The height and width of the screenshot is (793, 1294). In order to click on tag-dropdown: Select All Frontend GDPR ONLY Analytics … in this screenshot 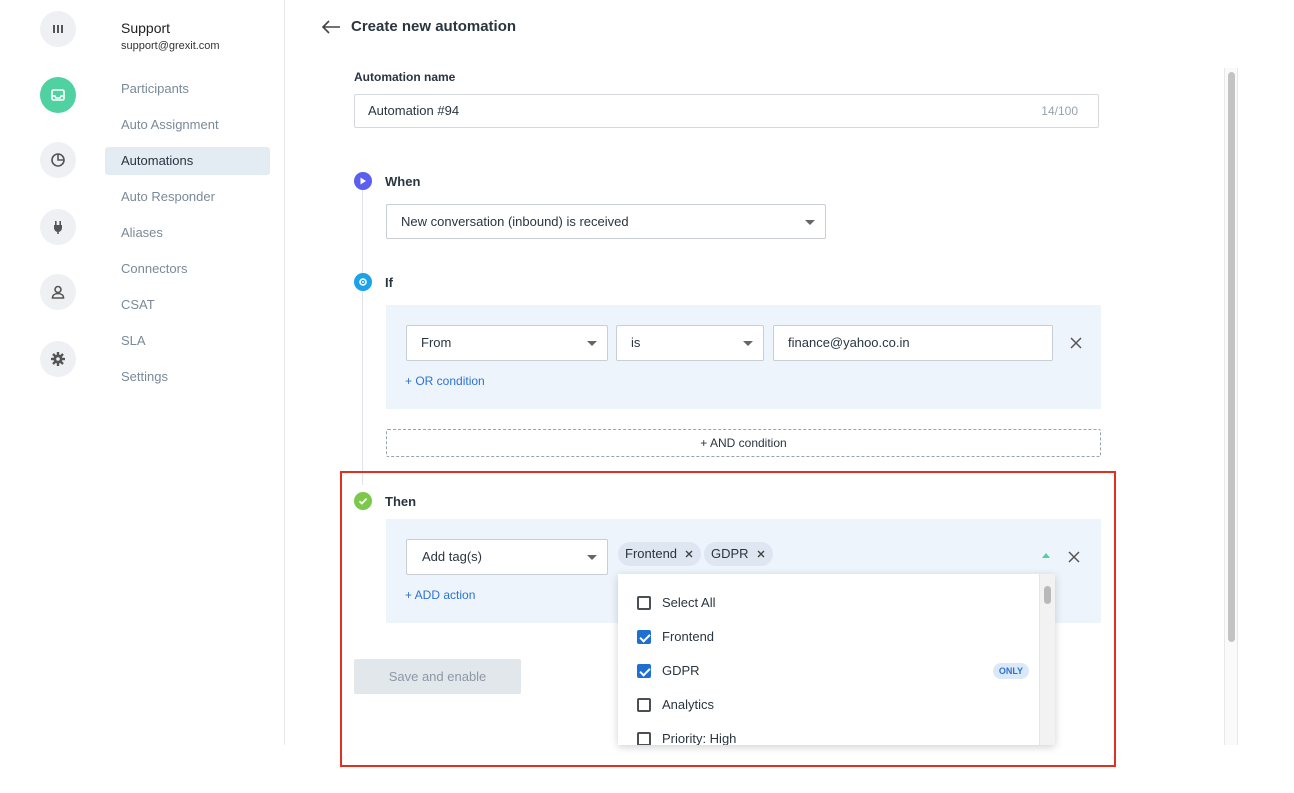, I will do `click(836, 659)`.